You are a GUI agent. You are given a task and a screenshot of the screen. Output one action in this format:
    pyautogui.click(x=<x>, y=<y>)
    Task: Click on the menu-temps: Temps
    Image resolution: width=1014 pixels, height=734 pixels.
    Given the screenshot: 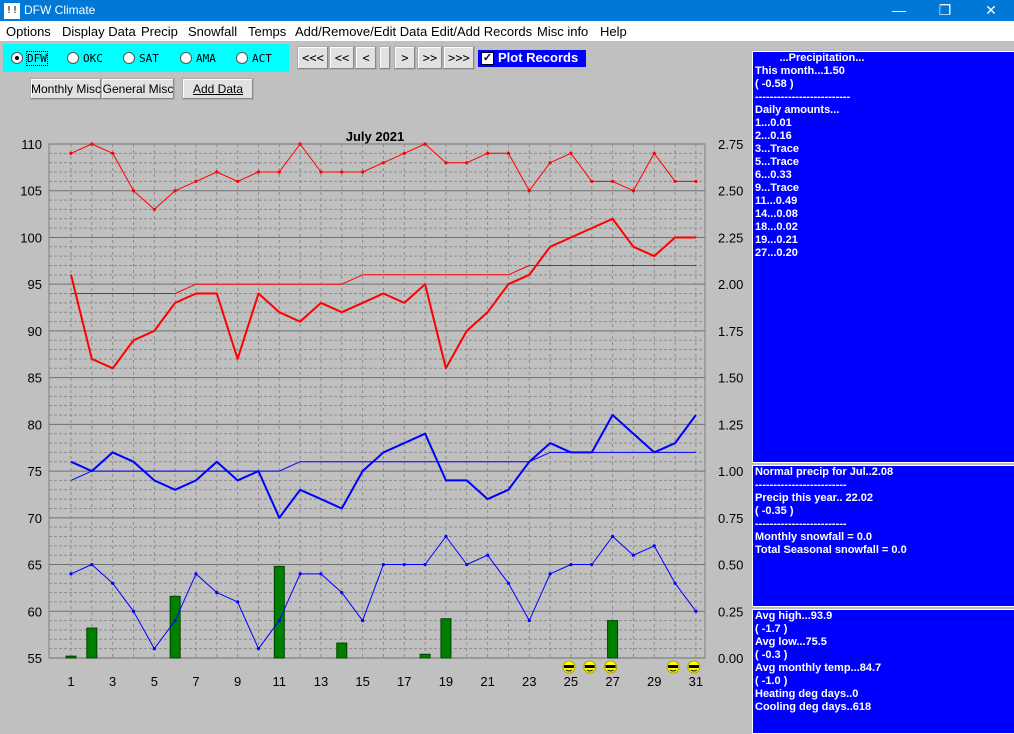 What is the action you would take?
    pyautogui.click(x=267, y=31)
    